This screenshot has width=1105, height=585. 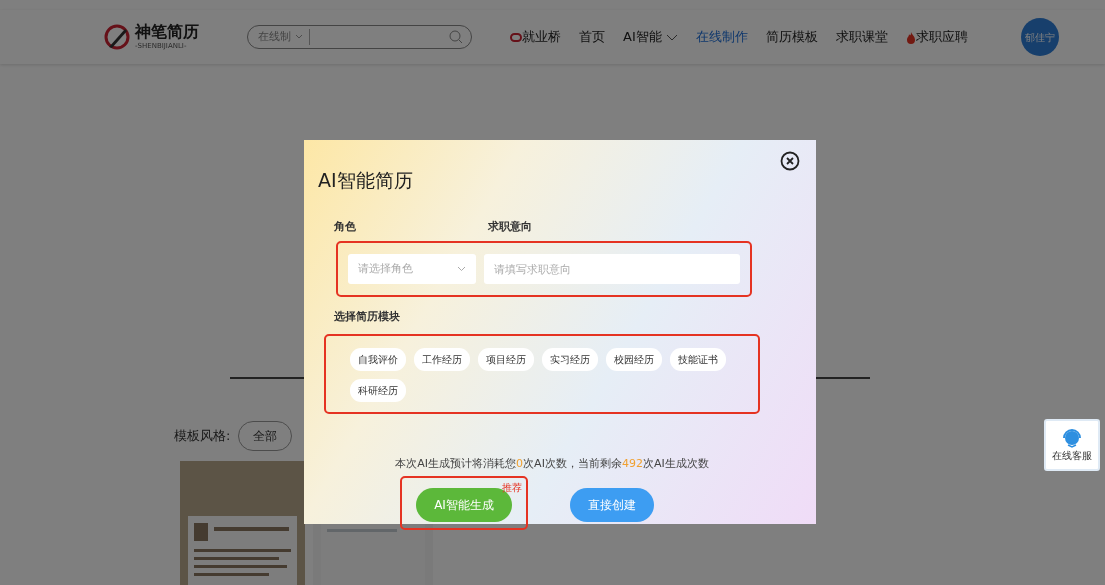 I want to click on module-chip: 科研经历, so click(x=378, y=390).